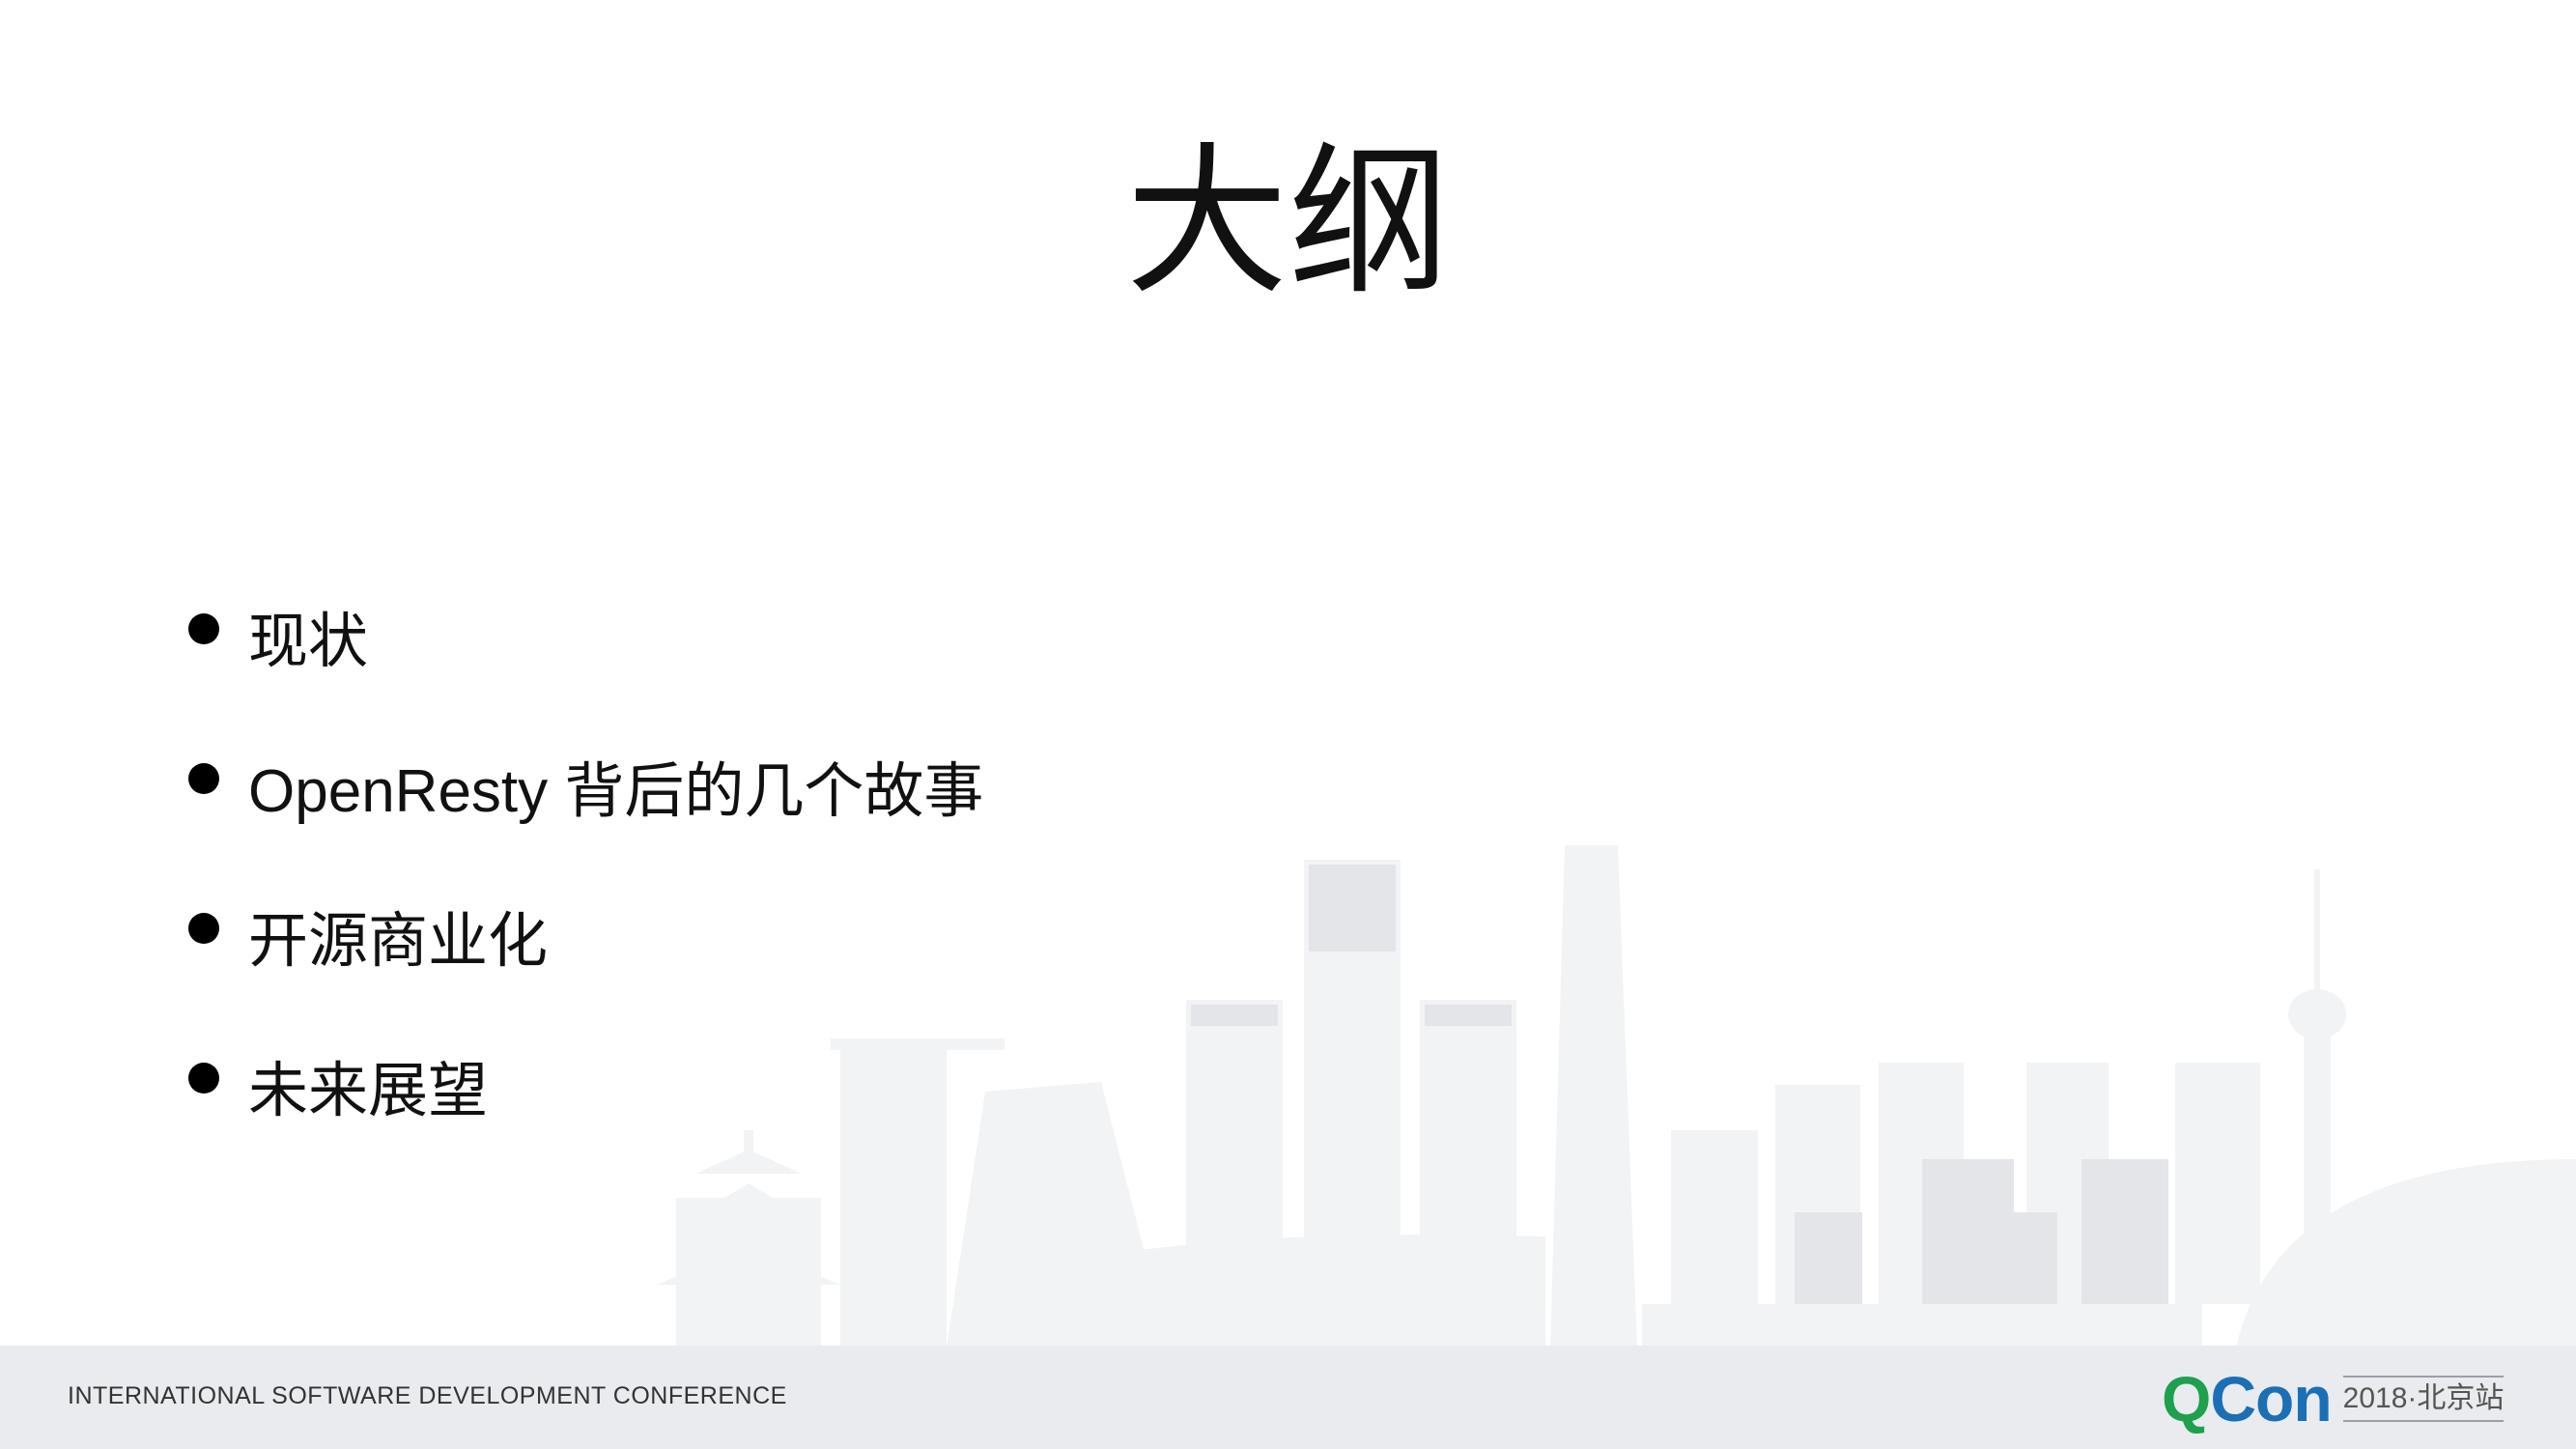  Describe the element at coordinates (2333, 1399) in the screenshot. I see `qcon-logo: QCon 2018·北京站` at that location.